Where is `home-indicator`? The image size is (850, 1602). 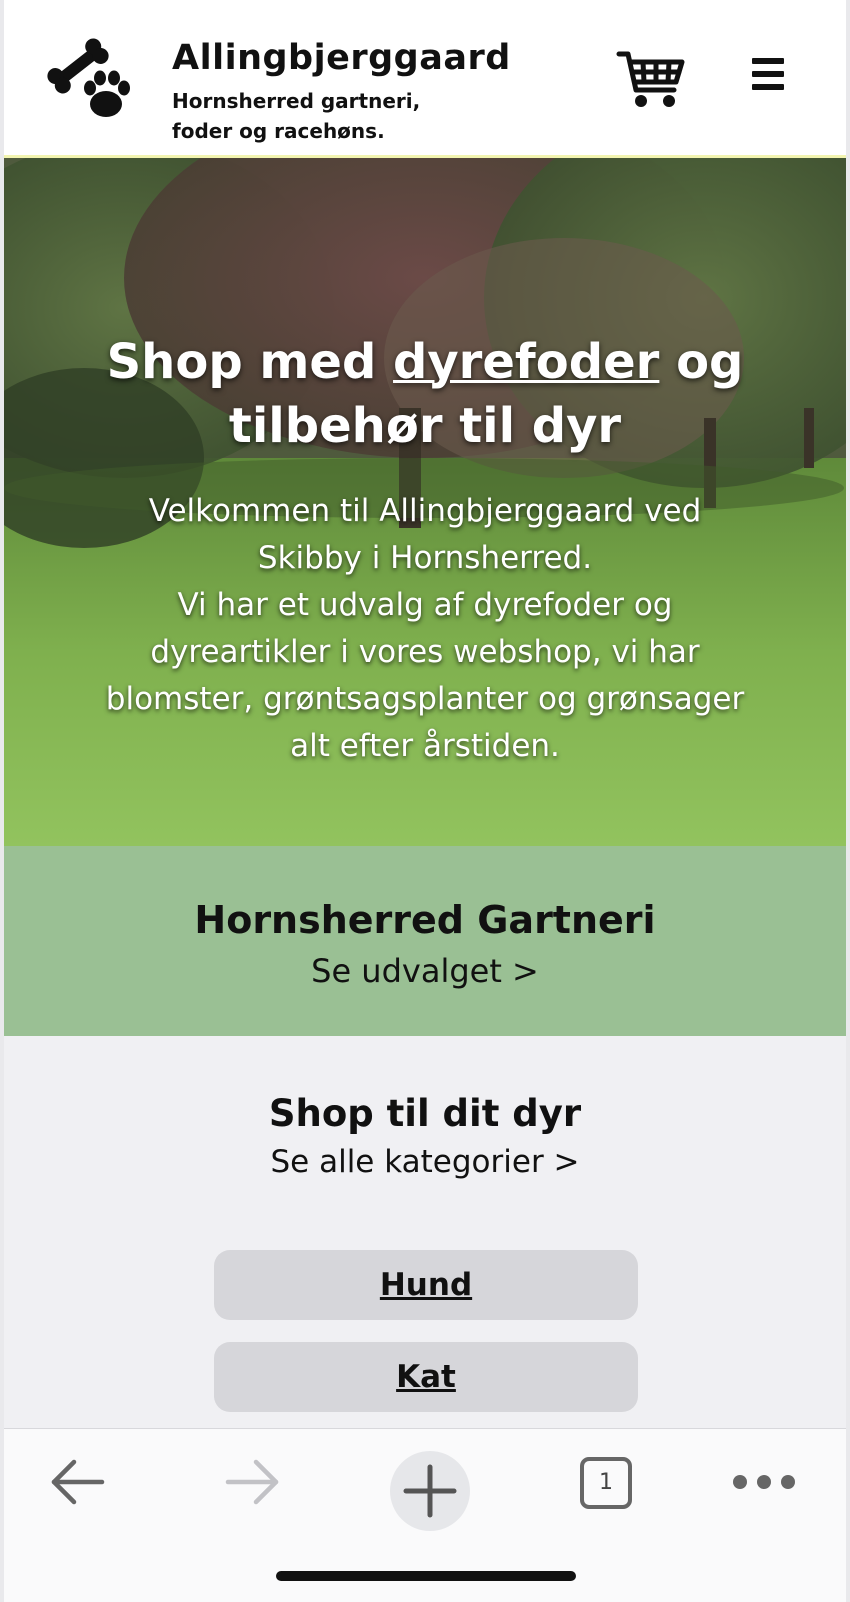 home-indicator is located at coordinates (426, 1576).